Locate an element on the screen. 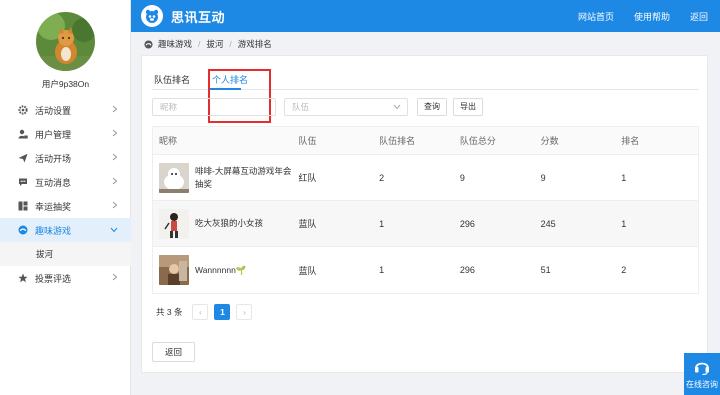 The image size is (720, 395). sidebar-item-voting: 投票评选 is located at coordinates (65, 278).